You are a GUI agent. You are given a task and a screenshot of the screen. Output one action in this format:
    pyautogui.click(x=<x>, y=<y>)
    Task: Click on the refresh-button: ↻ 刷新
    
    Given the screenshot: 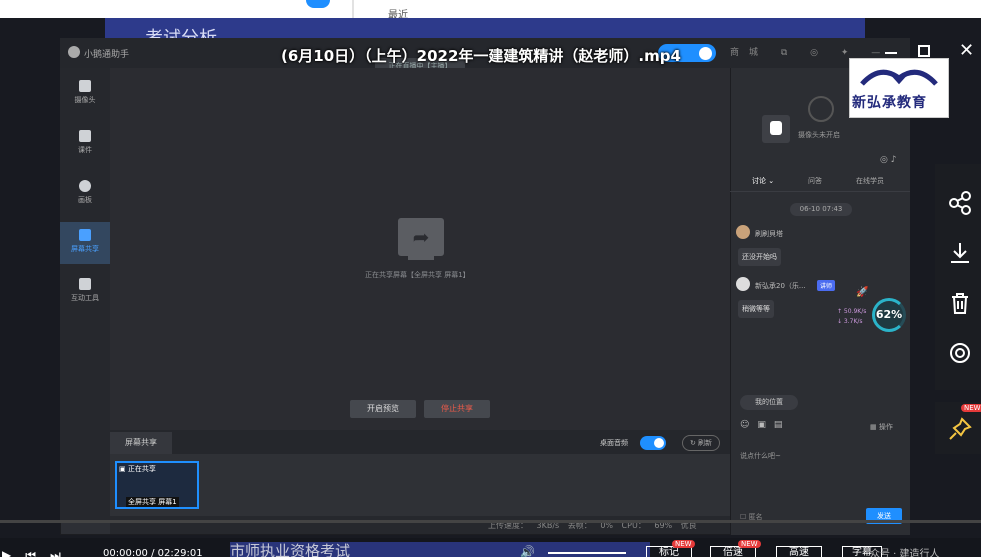 What is the action you would take?
    pyautogui.click(x=701, y=443)
    